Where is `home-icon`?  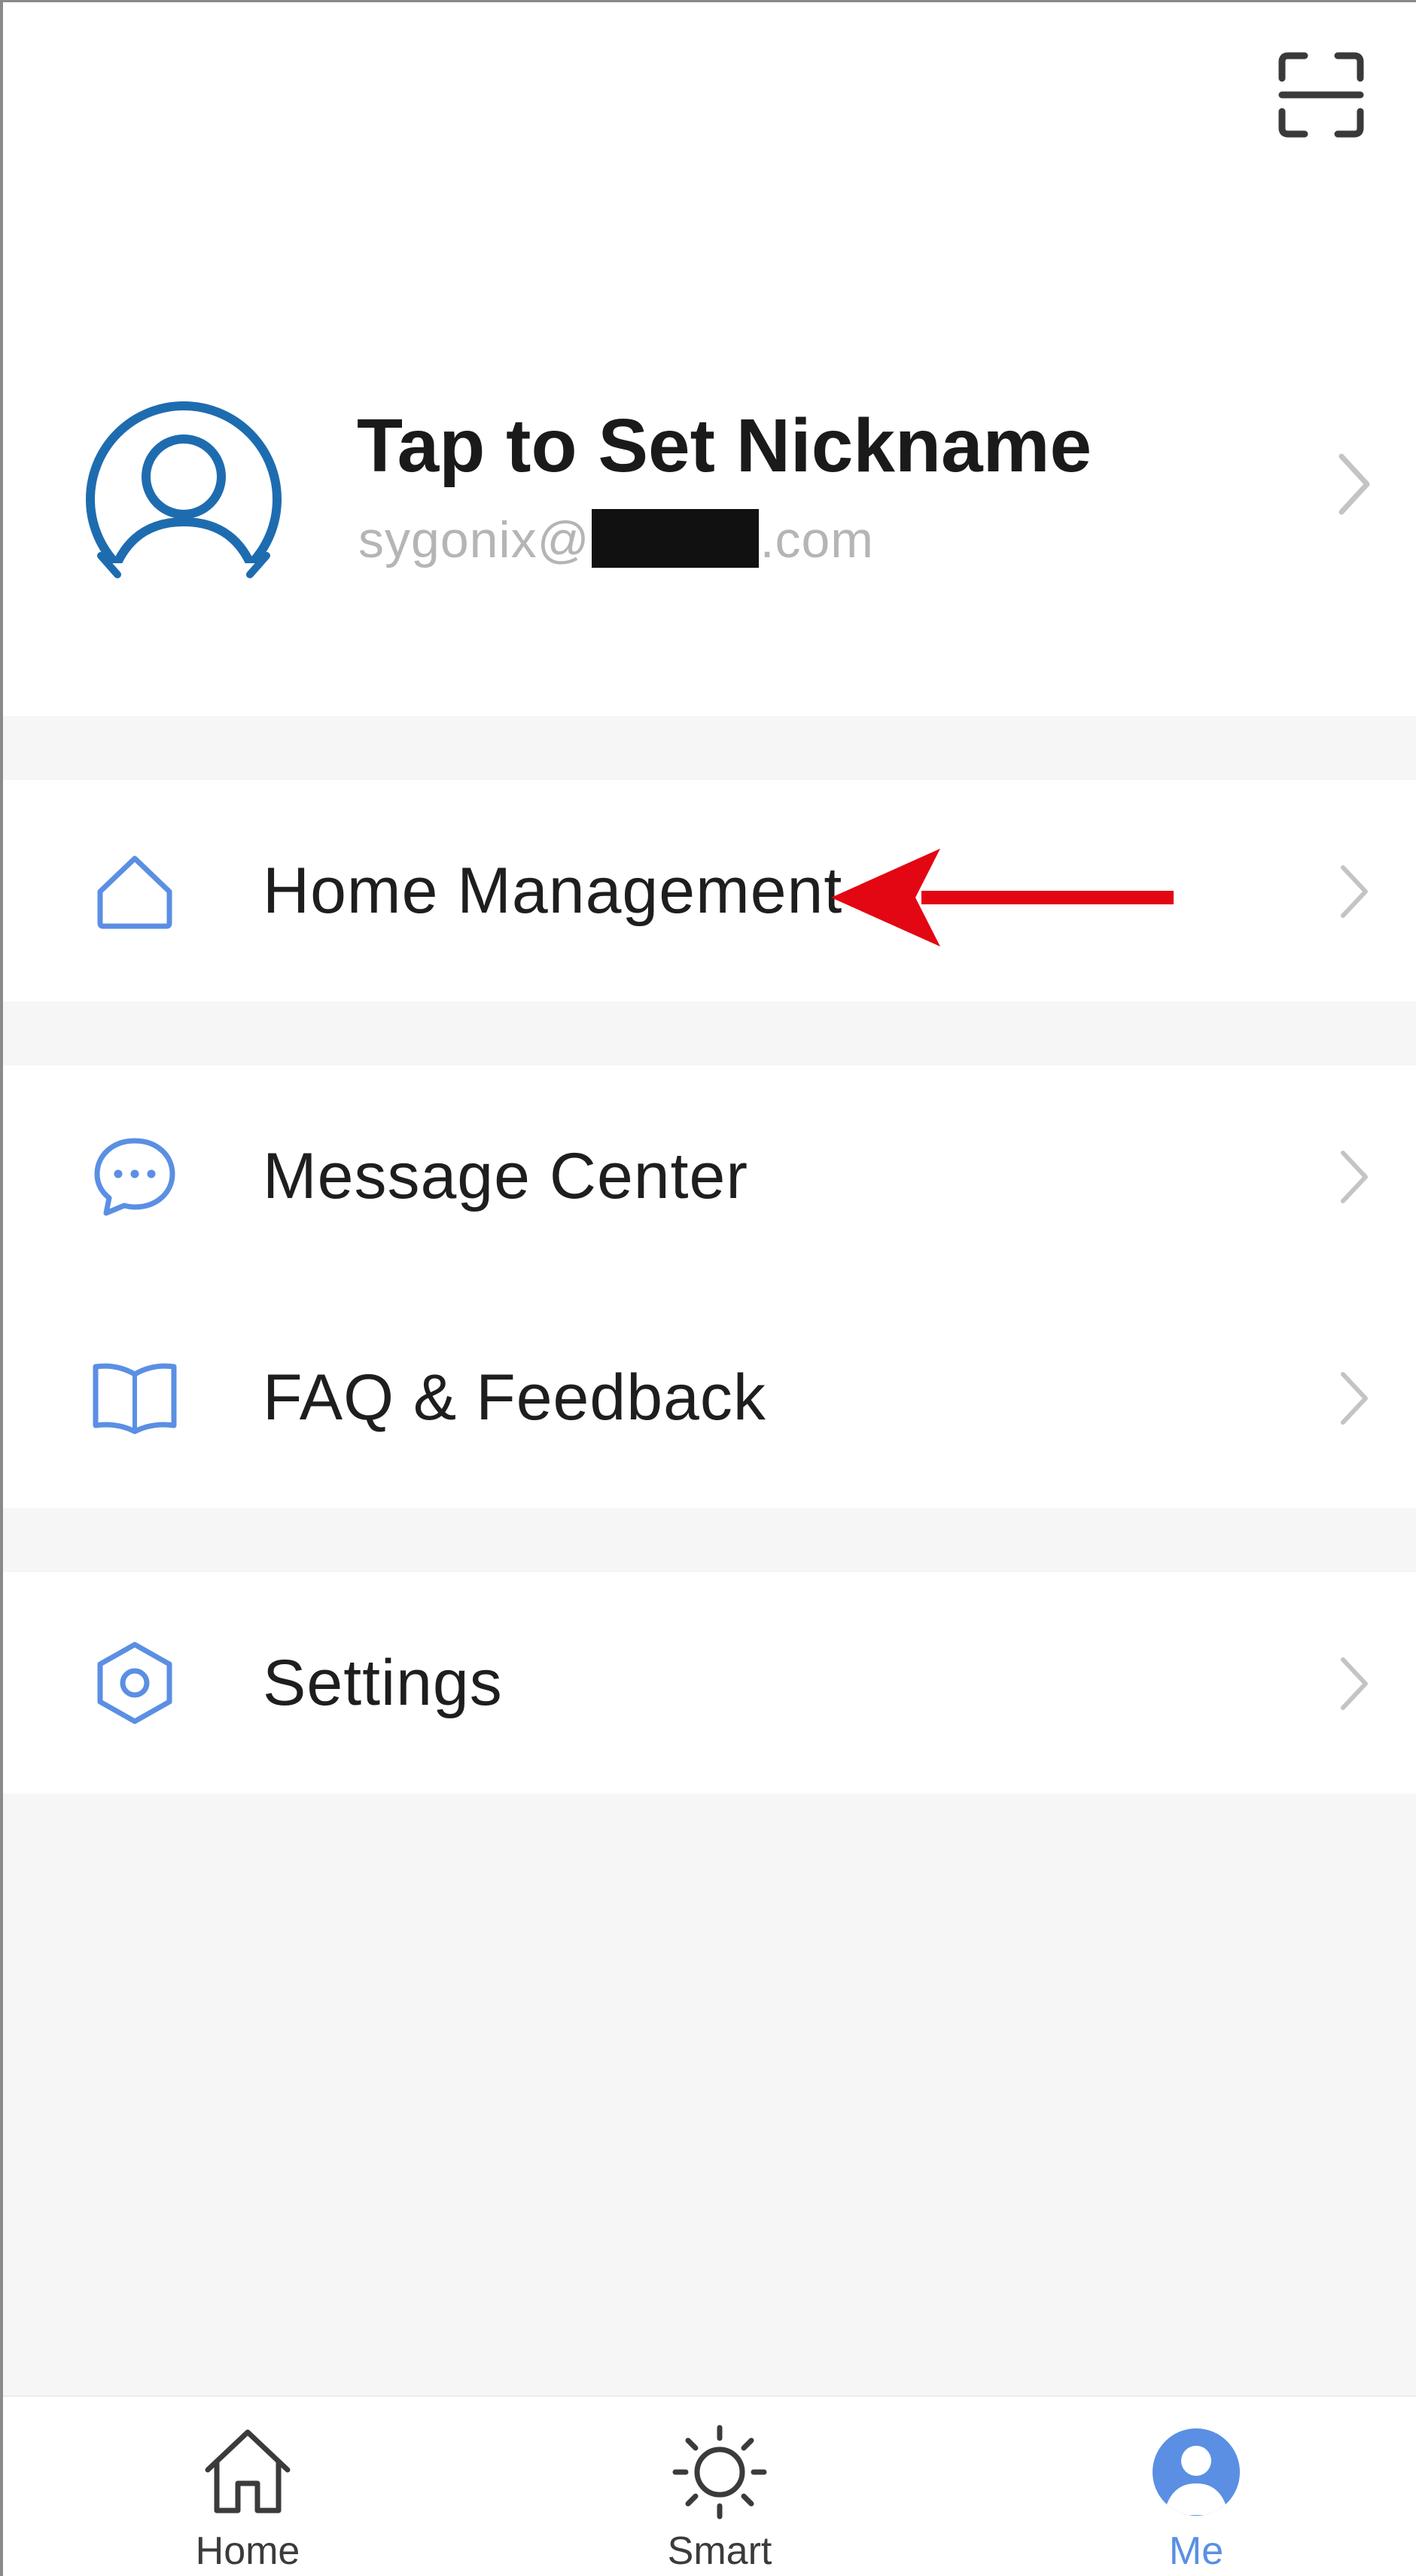
home-icon is located at coordinates (248, 2471).